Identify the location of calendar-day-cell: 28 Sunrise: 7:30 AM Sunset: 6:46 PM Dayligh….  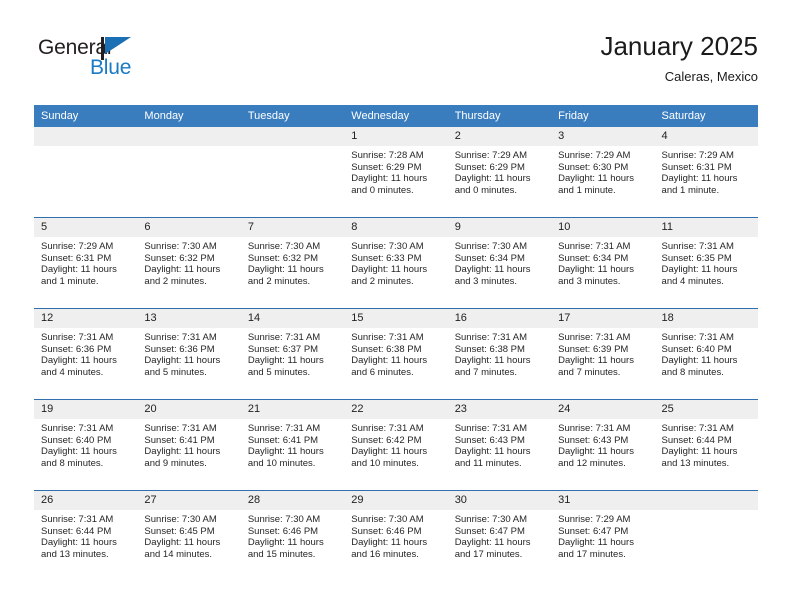
(292, 535).